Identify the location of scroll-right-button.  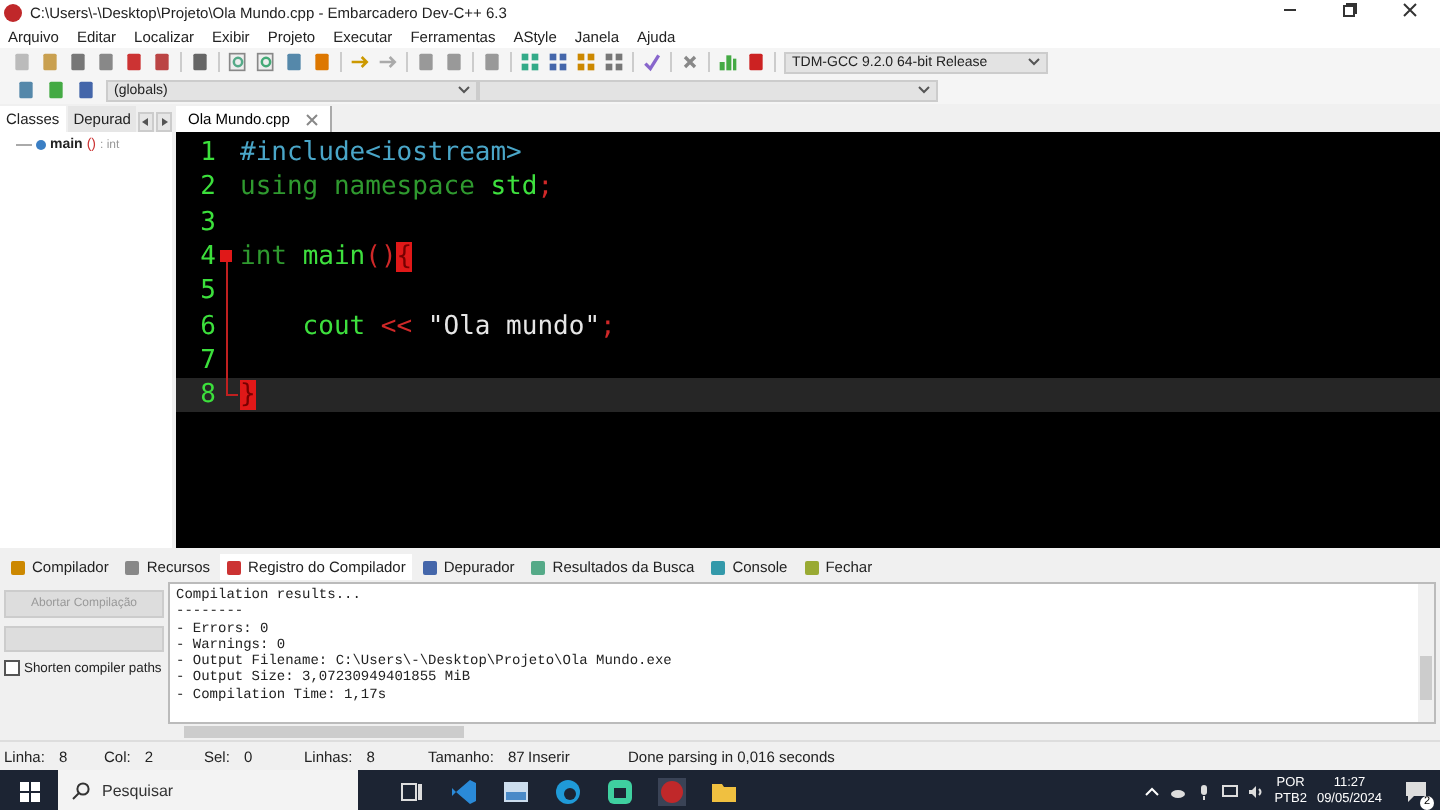
(164, 122).